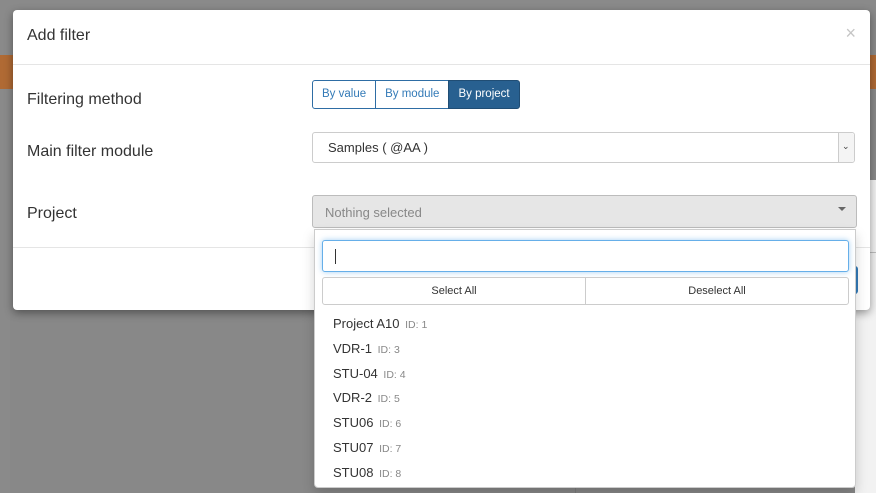 This screenshot has width=876, height=493. Describe the element at coordinates (717, 291) in the screenshot. I see `deselect-all-button: Deselect All` at that location.